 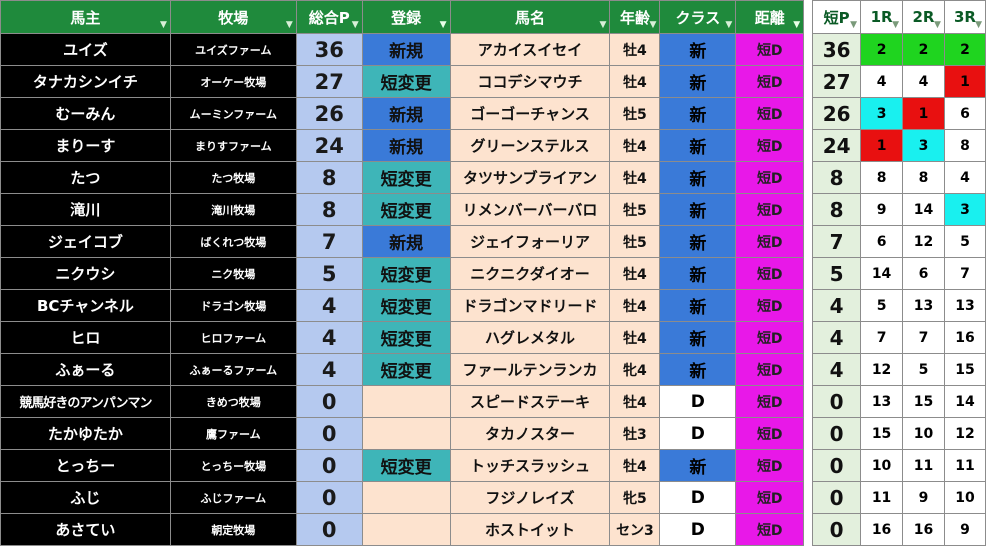 What do you see at coordinates (329, 81) in the screenshot?
I see `total-points-cell: 27` at bounding box center [329, 81].